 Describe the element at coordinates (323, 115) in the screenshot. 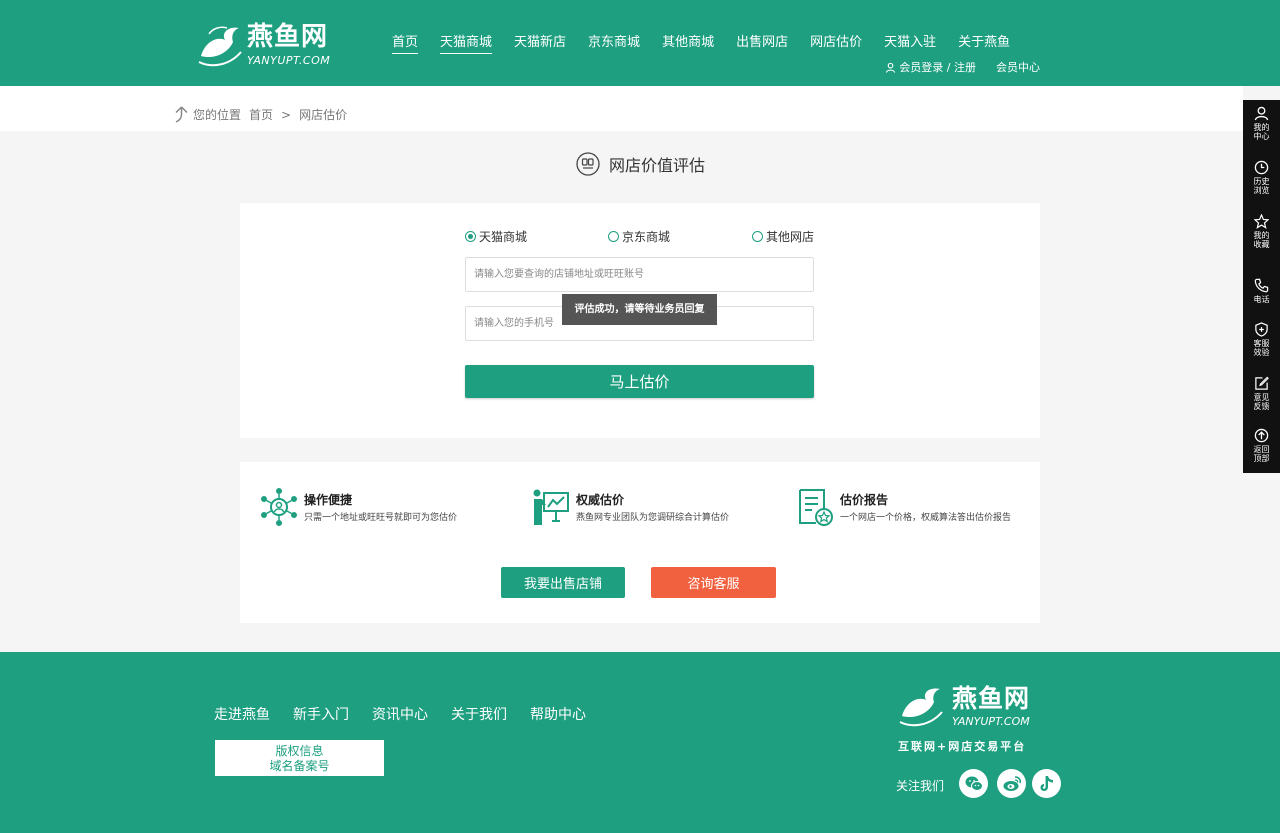

I see `breadcrumb-current: 网店估价` at that location.